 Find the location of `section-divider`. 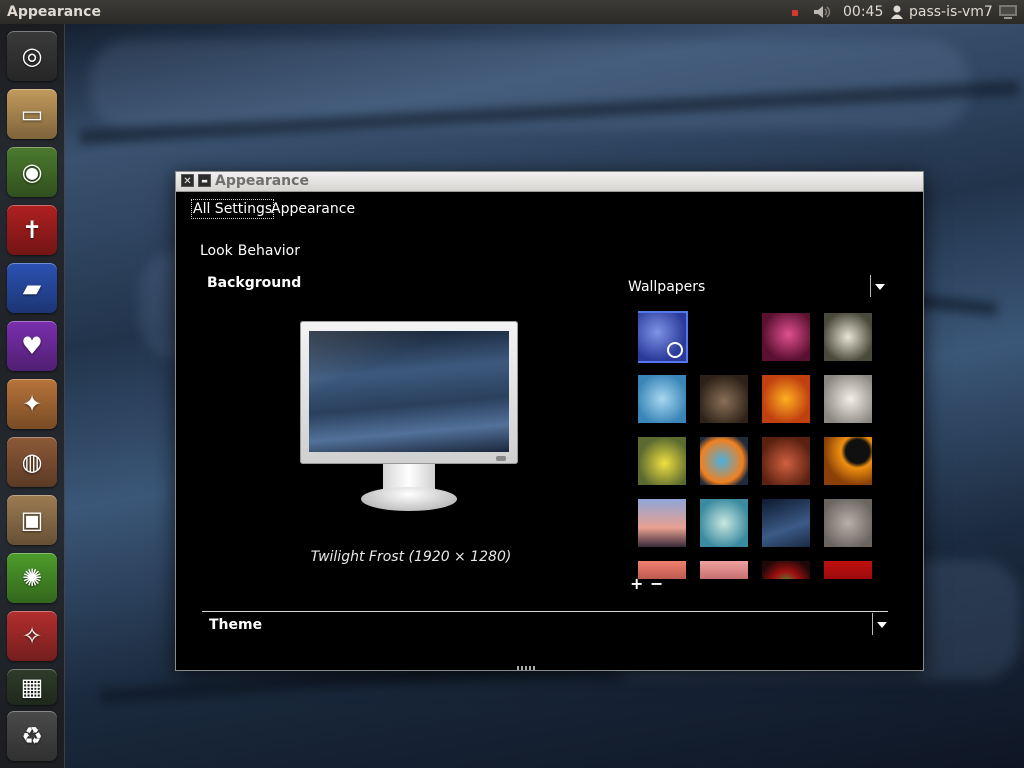

section-divider is located at coordinates (545, 611).